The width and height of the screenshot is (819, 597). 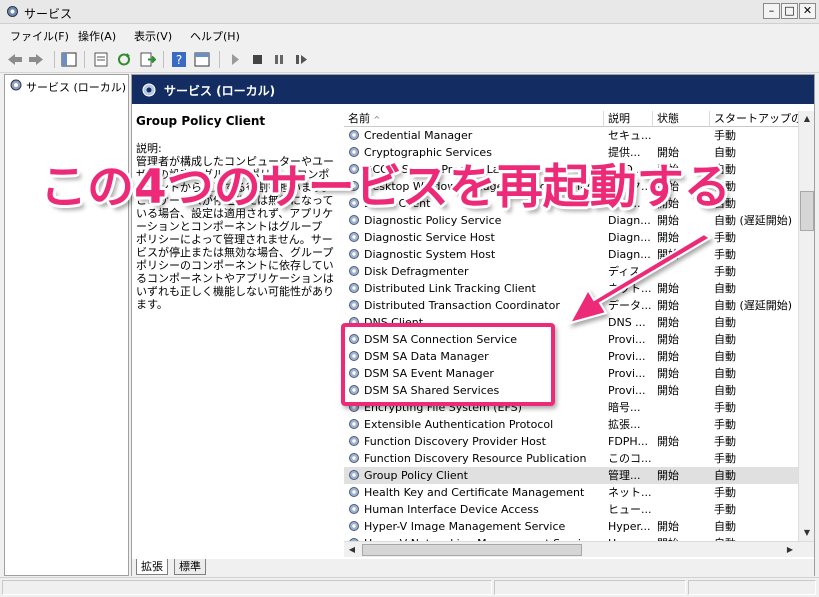 What do you see at coordinates (36, 59) in the screenshot?
I see `forward-arrow-icon` at bounding box center [36, 59].